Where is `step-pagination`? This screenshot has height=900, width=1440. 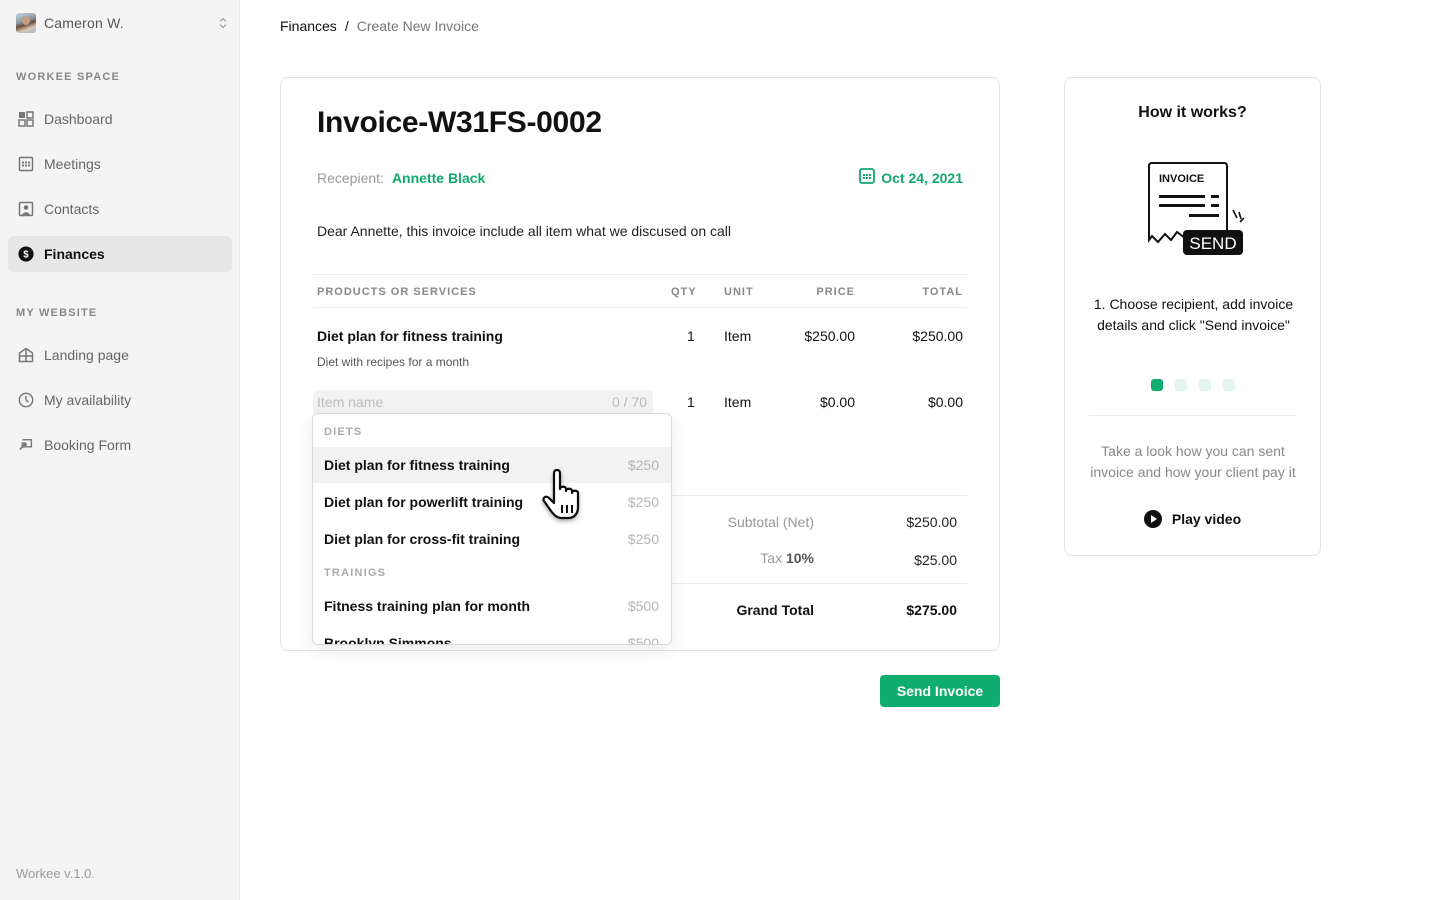
step-pagination is located at coordinates (1192, 385).